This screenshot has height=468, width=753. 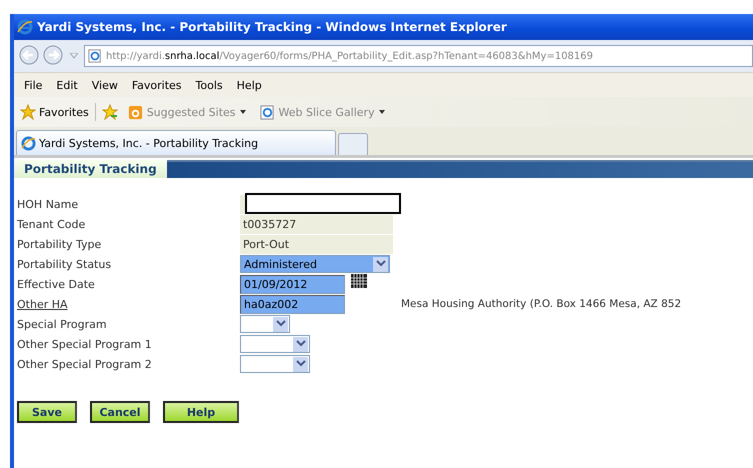 What do you see at coordinates (28, 112) in the screenshot?
I see `star-icon` at bounding box center [28, 112].